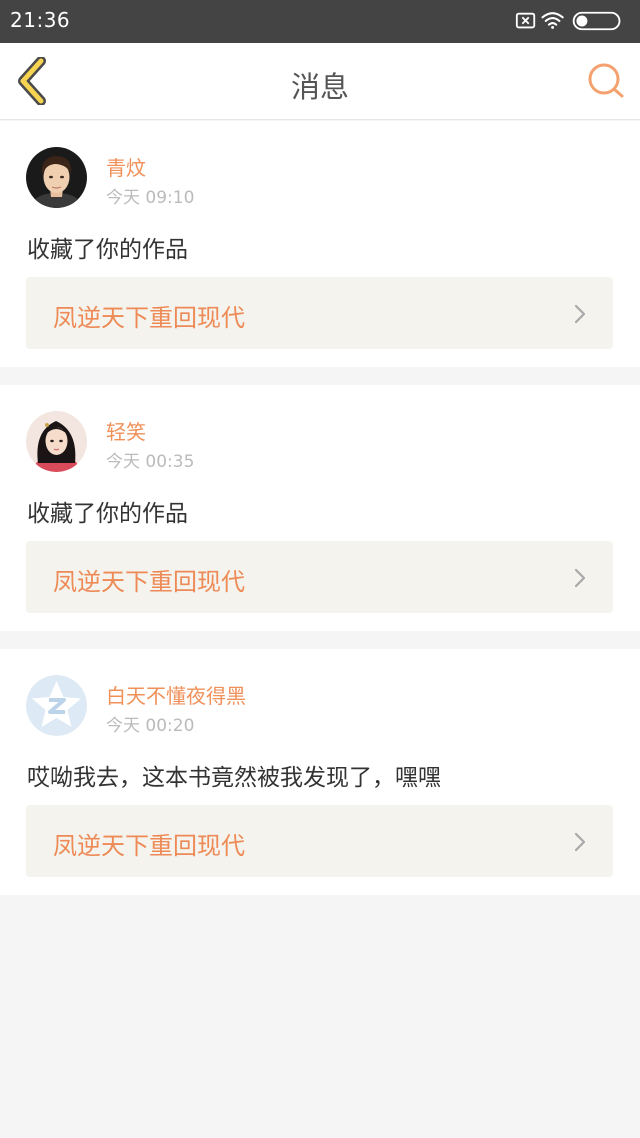 This screenshot has height=1138, width=640. I want to click on message-time: 今天 09:10, so click(150, 198).